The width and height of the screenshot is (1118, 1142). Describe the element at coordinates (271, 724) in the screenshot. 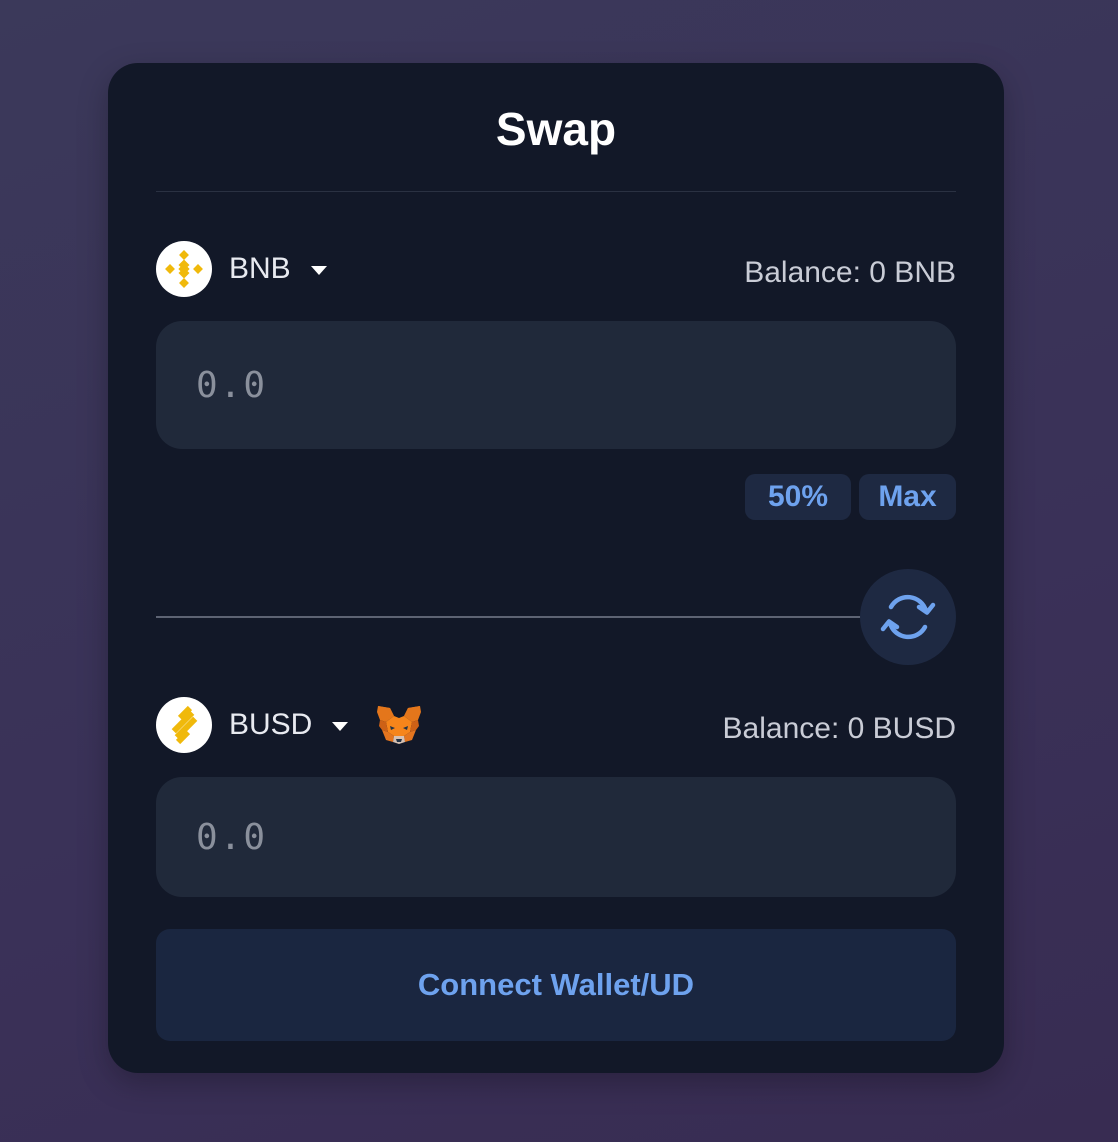

I see `to-token-symbol: BUSD` at that location.